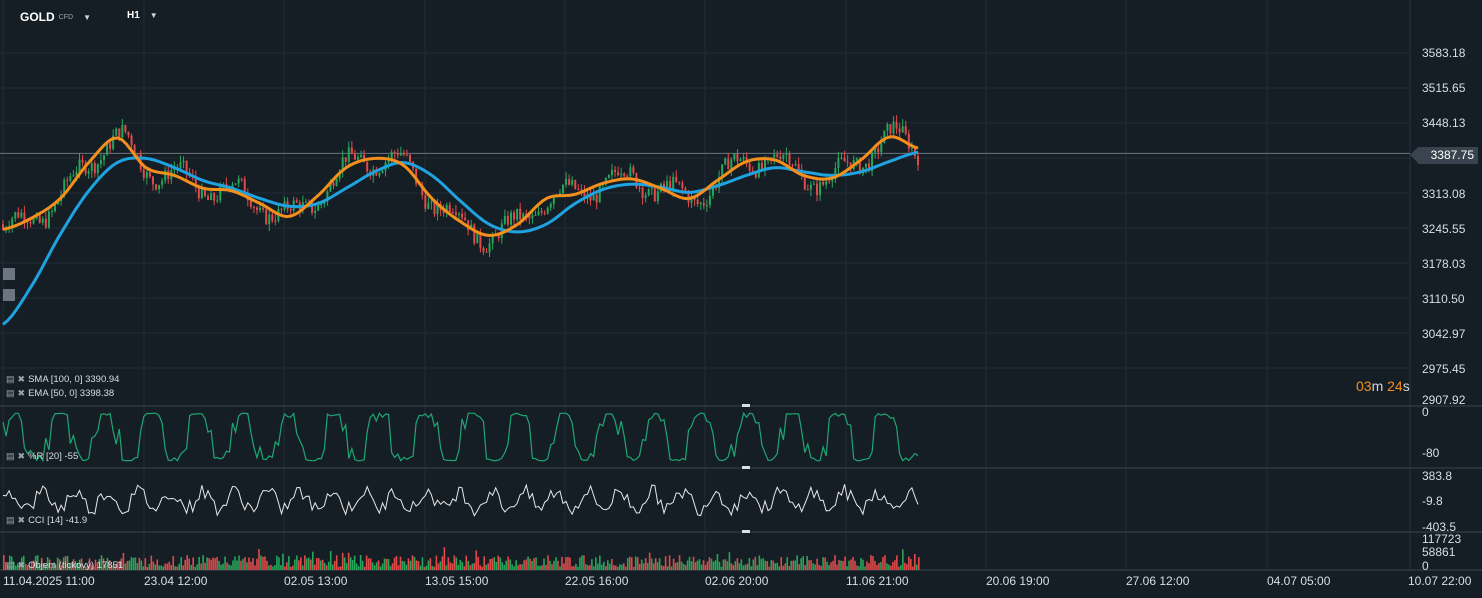  I want to click on time-tick: 10.07 22:00, so click(1440, 581).